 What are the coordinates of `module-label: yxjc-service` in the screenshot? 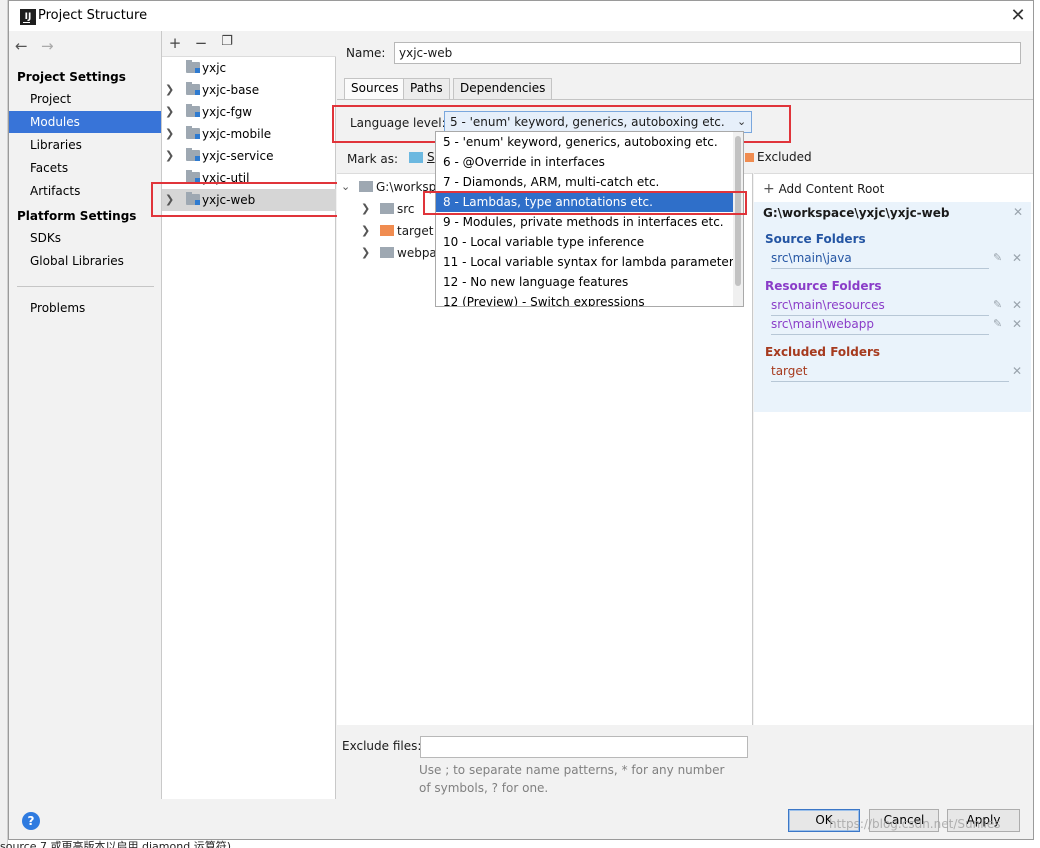 It's located at (238, 156).